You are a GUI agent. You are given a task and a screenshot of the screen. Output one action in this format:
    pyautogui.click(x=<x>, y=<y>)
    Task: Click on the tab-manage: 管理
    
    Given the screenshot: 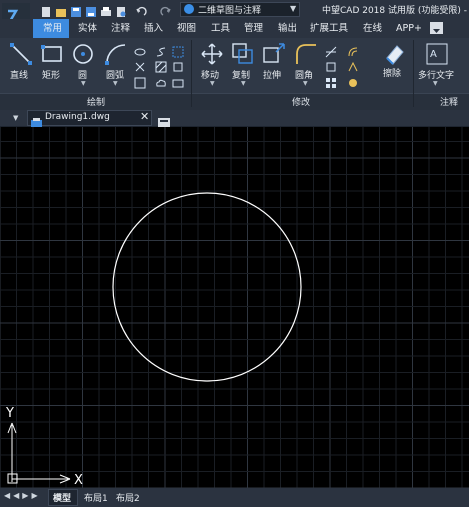 What is the action you would take?
    pyautogui.click(x=253, y=28)
    